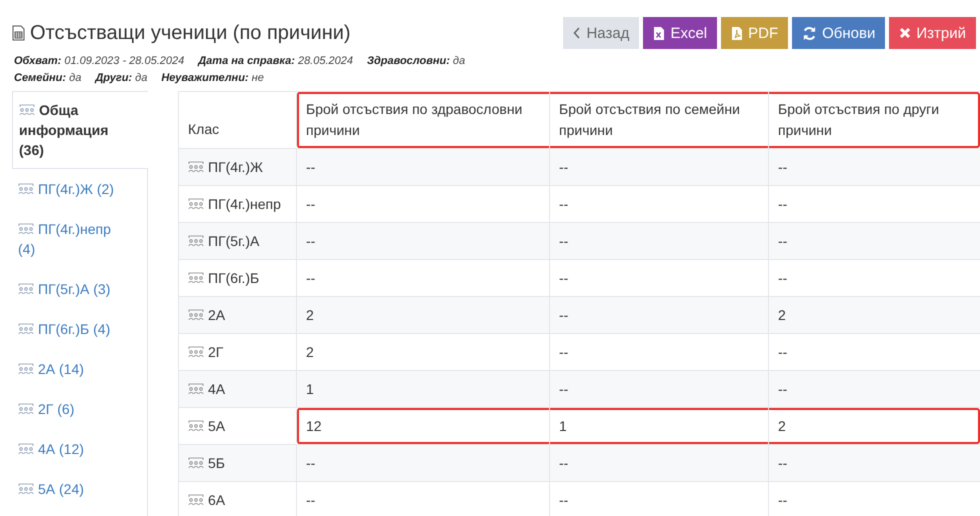  What do you see at coordinates (237, 204) in the screenshot?
I see `table-cell: ПГ(4г.)непр` at bounding box center [237, 204].